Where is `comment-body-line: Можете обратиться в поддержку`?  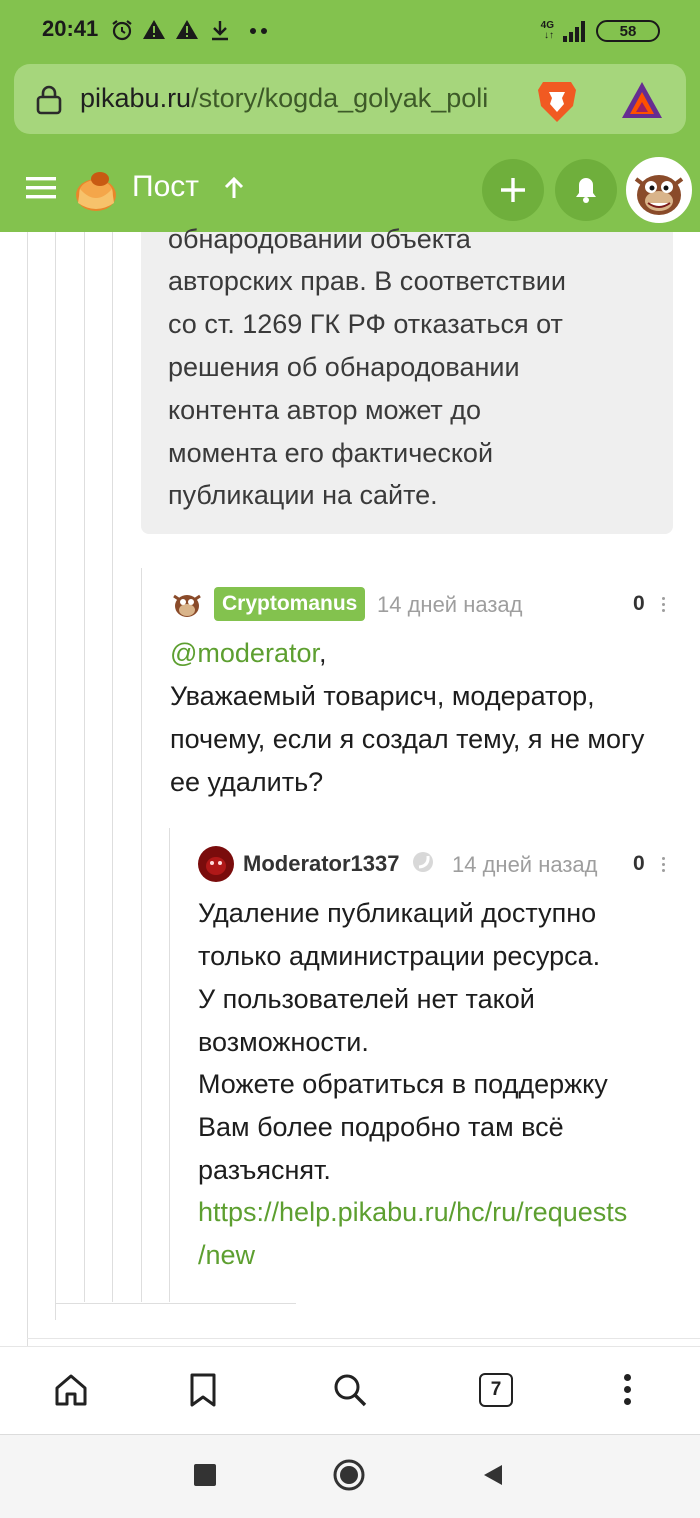 comment-body-line: Можете обратиться в поддержку is located at coordinates (403, 1084).